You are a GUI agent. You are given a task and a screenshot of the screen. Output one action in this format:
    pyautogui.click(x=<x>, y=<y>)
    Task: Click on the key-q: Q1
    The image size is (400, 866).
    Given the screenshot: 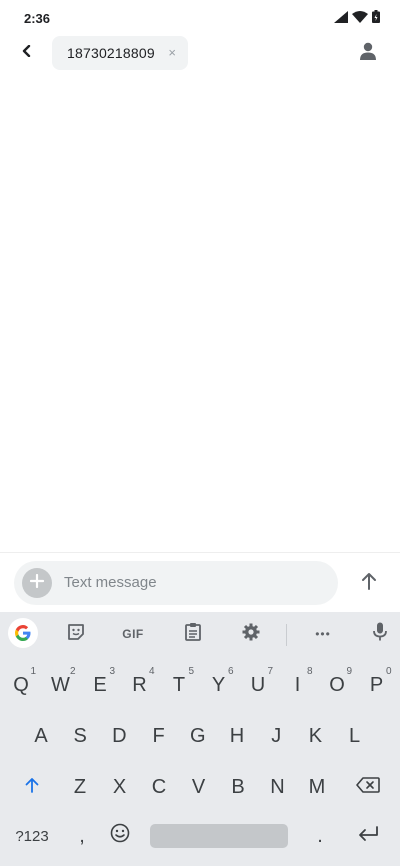 What is the action you would take?
    pyautogui.click(x=21, y=685)
    